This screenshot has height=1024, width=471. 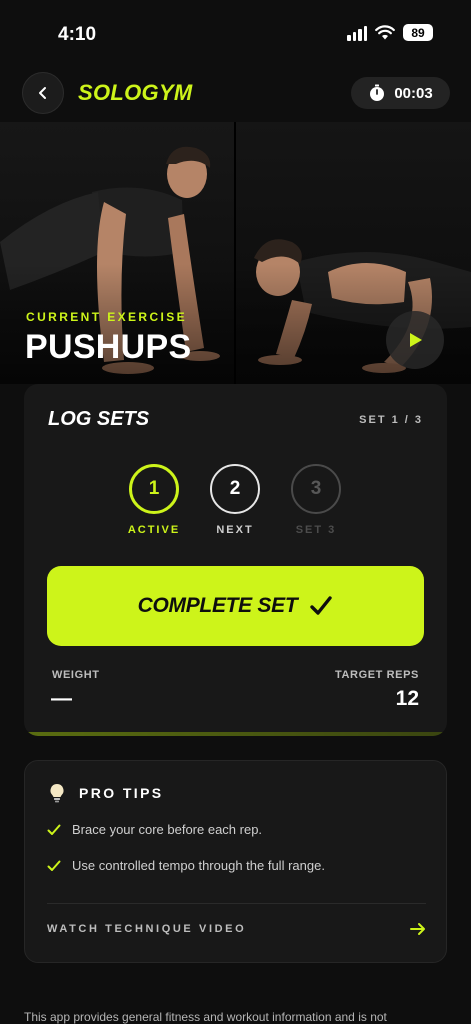 What do you see at coordinates (235, 489) in the screenshot?
I see `set-step-2-circle: 2` at bounding box center [235, 489].